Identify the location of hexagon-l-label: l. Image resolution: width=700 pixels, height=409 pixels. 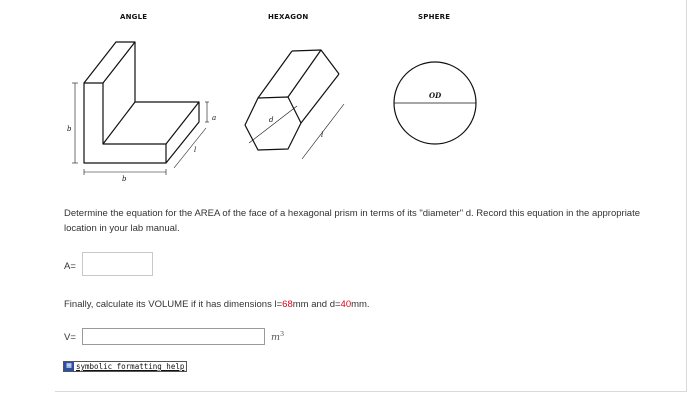
(322, 135).